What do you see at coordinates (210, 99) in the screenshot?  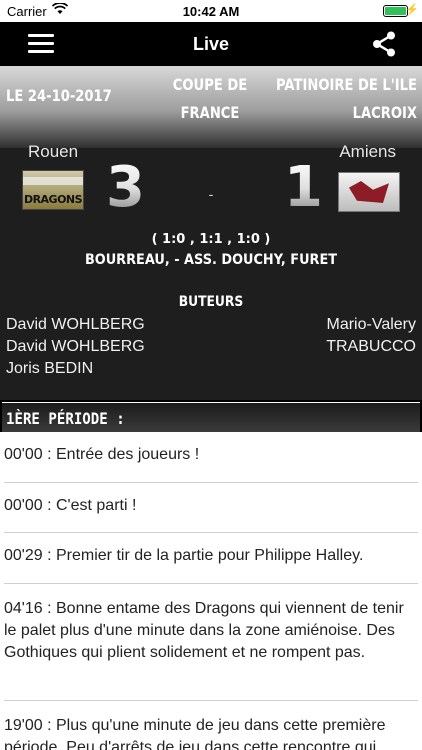 I see `competition-name: COUPE DE FRANCE` at bounding box center [210, 99].